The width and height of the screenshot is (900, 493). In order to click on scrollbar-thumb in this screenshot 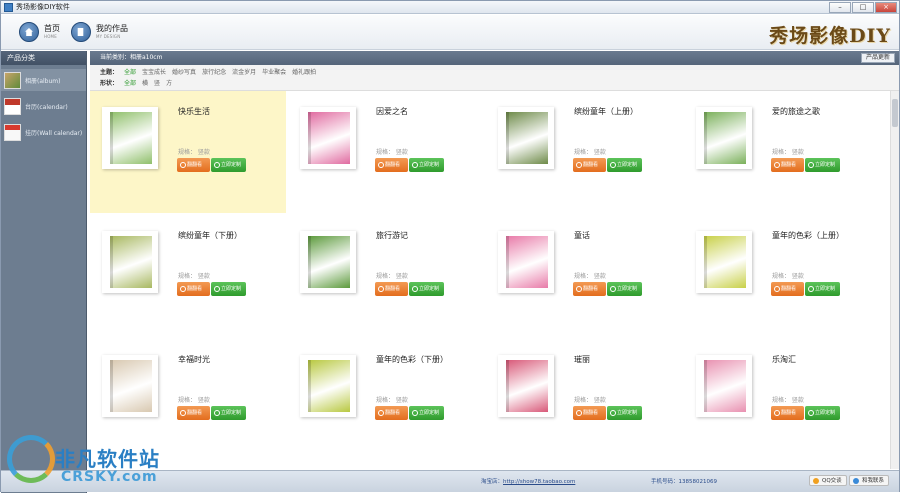, I will do `click(895, 113)`.